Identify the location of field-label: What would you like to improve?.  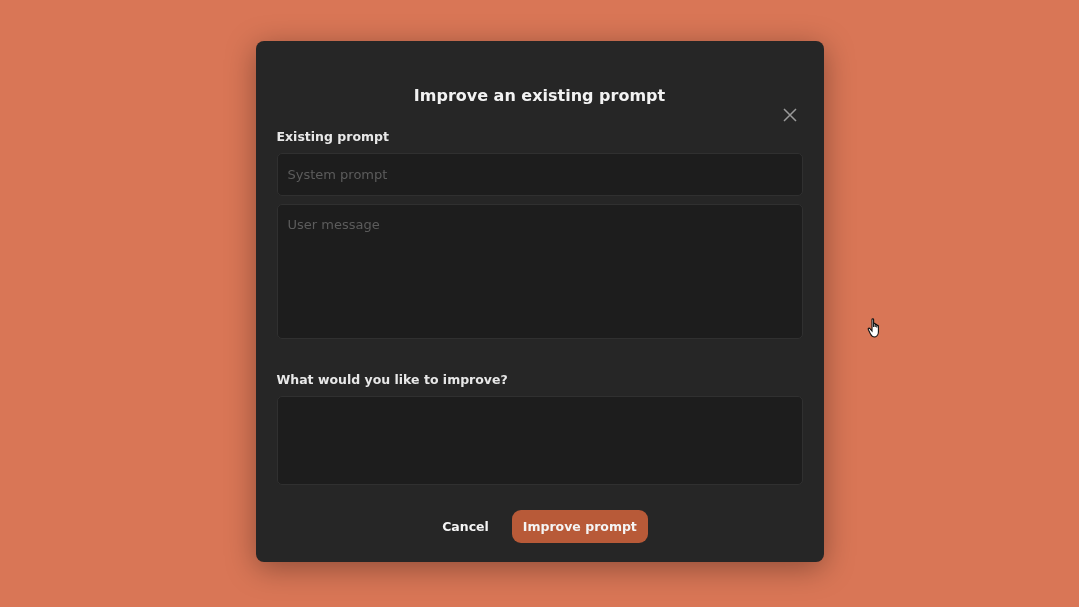
(392, 380).